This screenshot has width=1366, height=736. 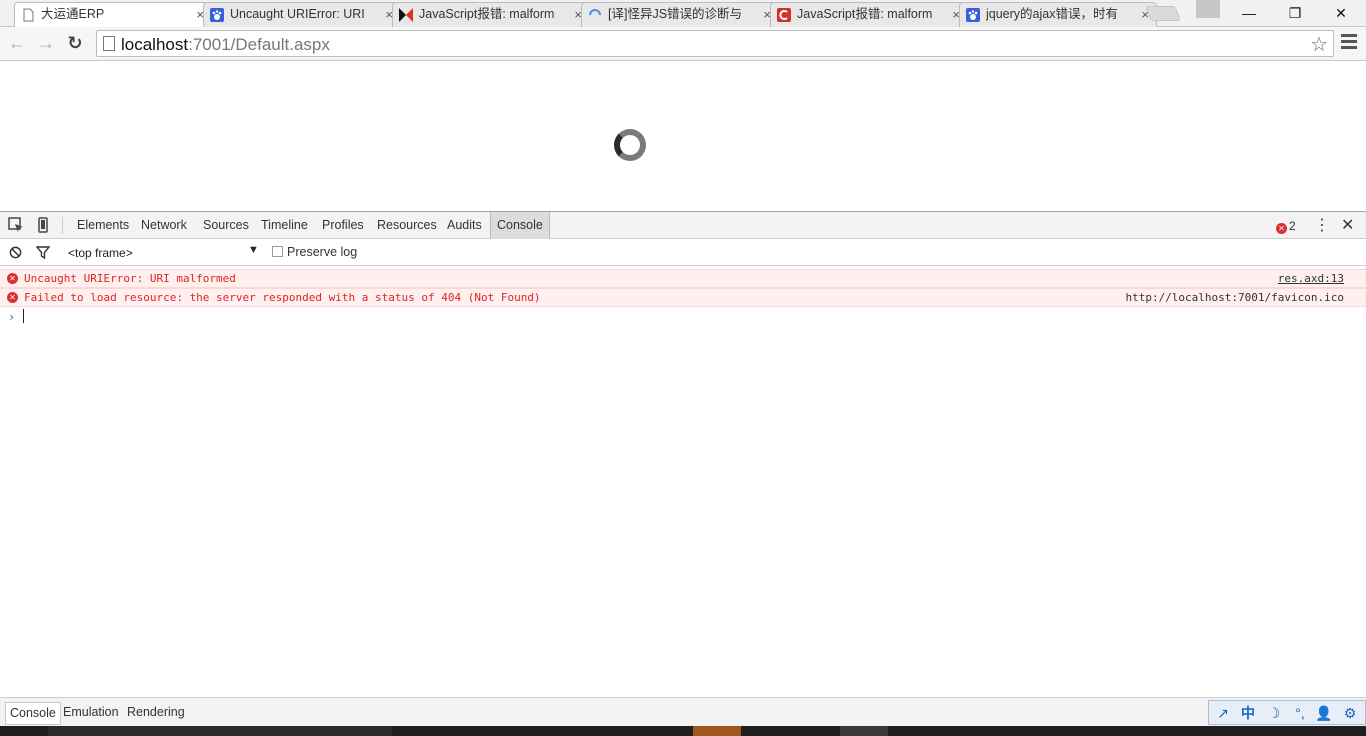 I want to click on message-text: Uncaught URIError: URI malformed, so click(x=130, y=278).